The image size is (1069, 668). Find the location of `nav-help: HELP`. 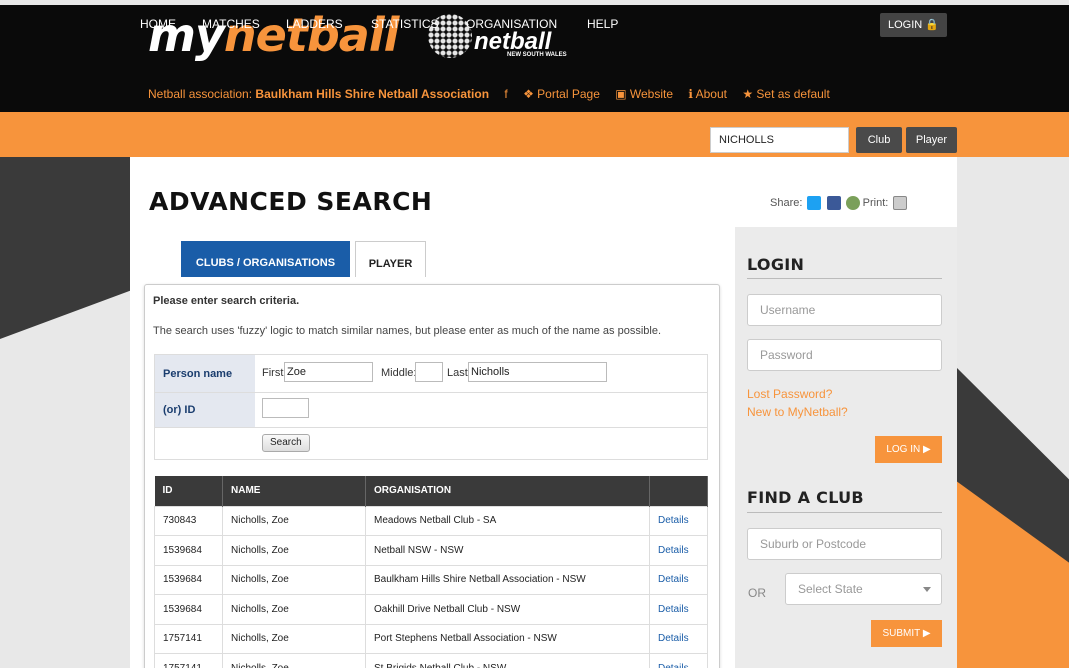

nav-help: HELP is located at coordinates (602, 24).